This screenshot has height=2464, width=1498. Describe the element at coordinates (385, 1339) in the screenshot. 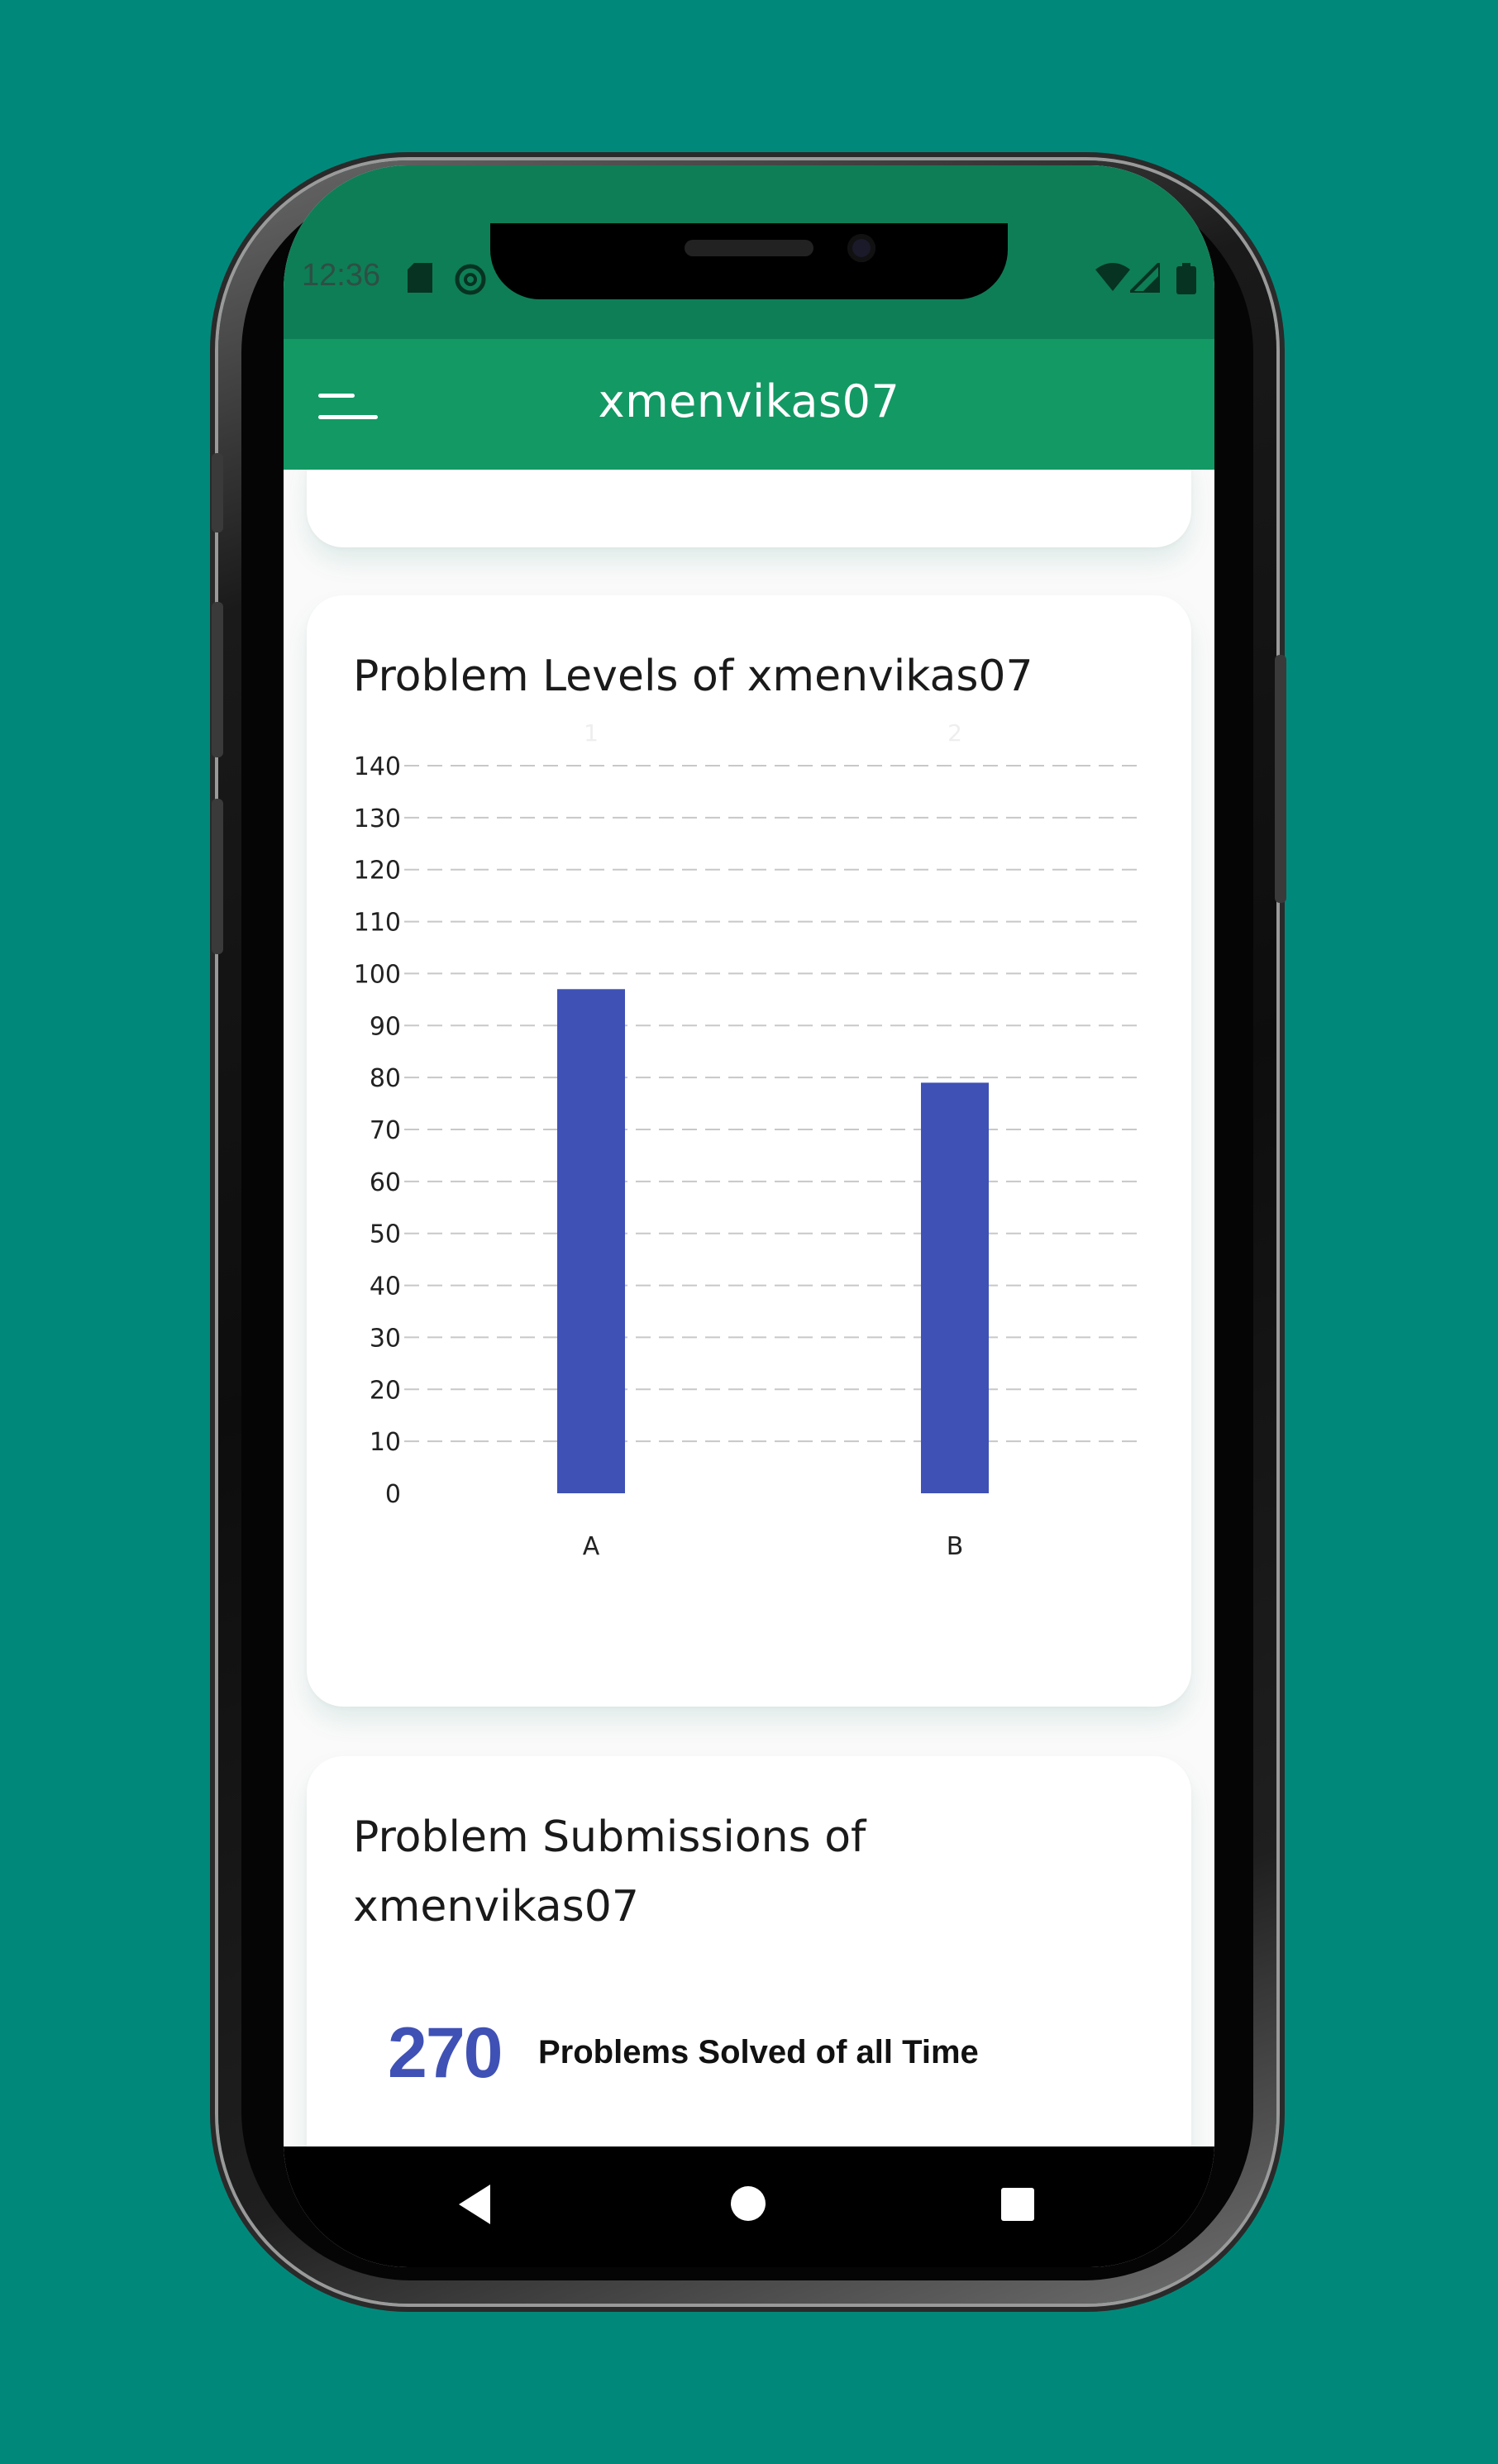

I see `y-tick-label: 30` at that location.